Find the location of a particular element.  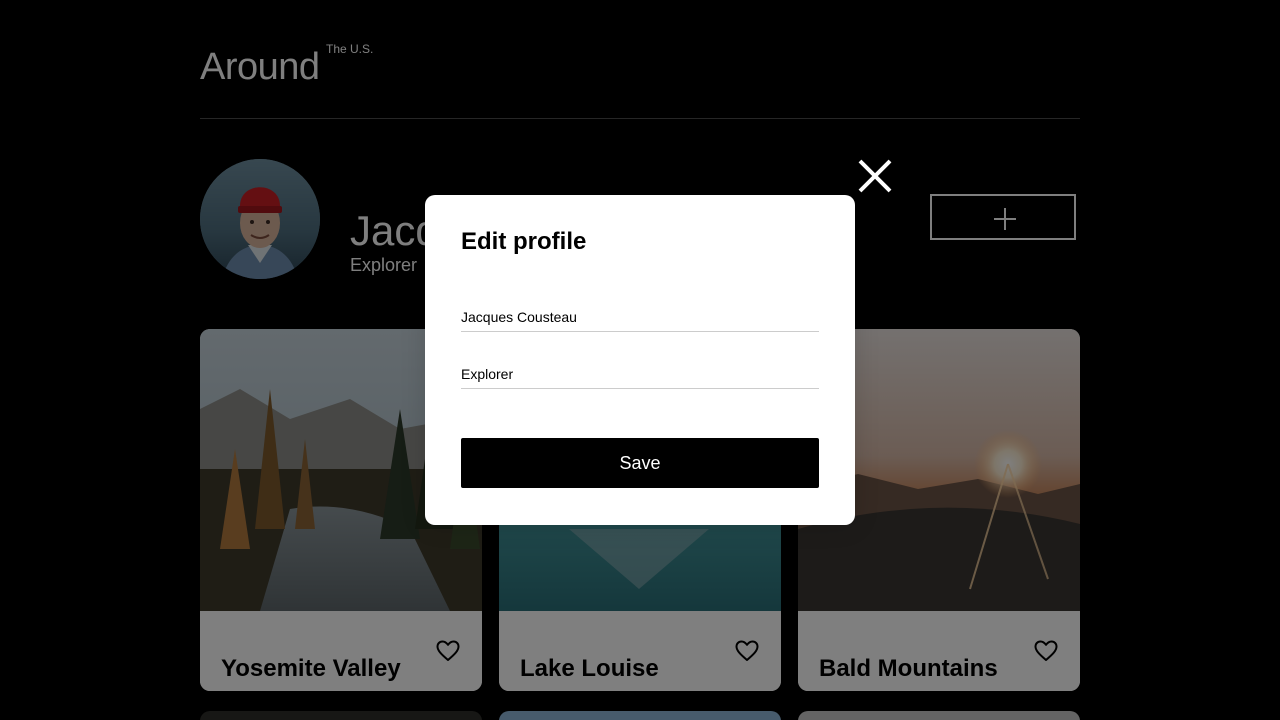

about-input is located at coordinates (640, 374).